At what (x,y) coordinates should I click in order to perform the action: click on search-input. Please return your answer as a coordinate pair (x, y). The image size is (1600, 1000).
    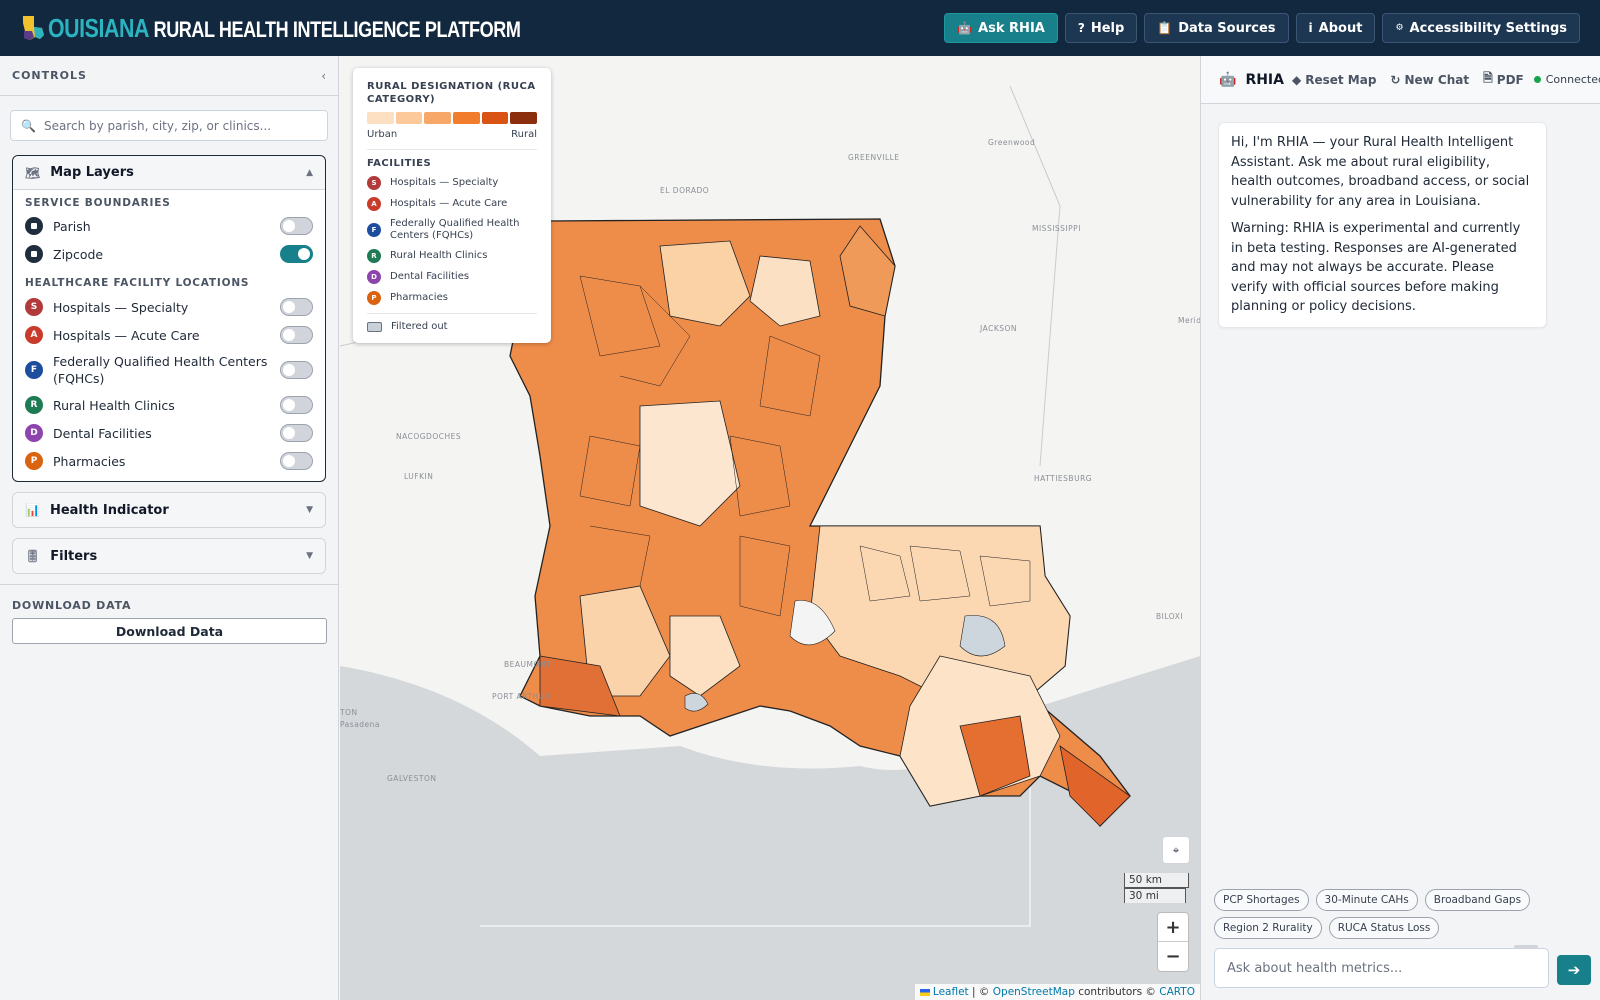
    Looking at the image, I should click on (173, 125).